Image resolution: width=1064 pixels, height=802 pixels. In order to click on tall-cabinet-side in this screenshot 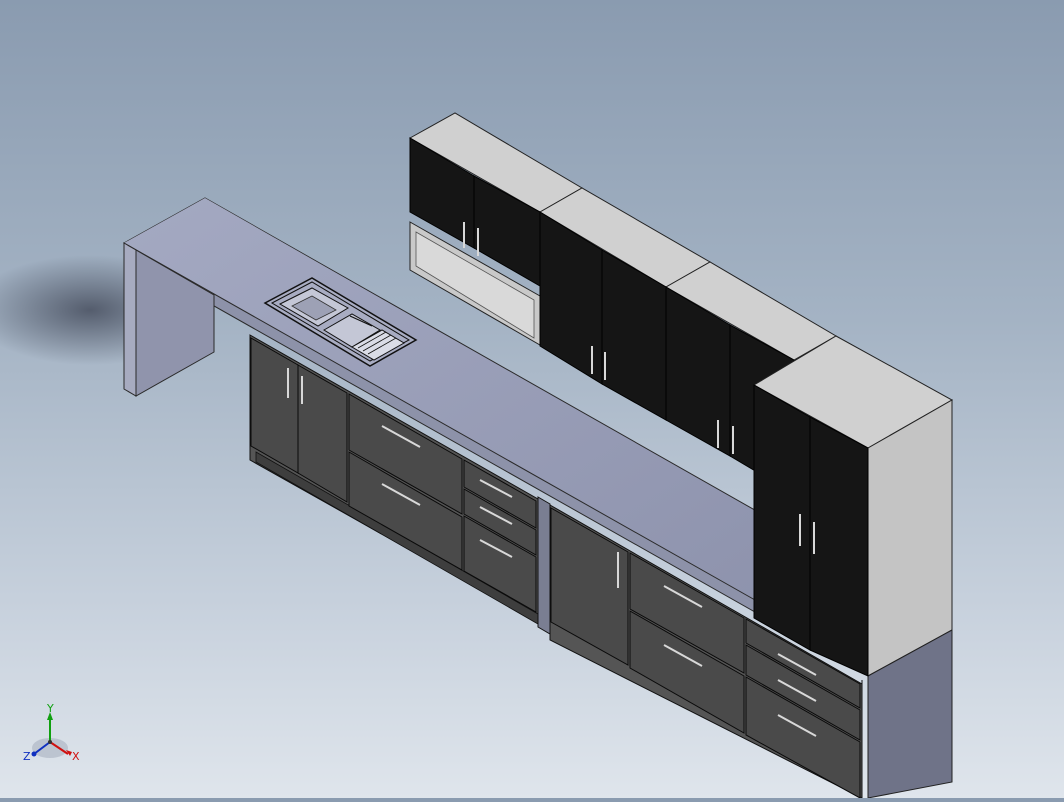, I will do `click(910, 538)`.